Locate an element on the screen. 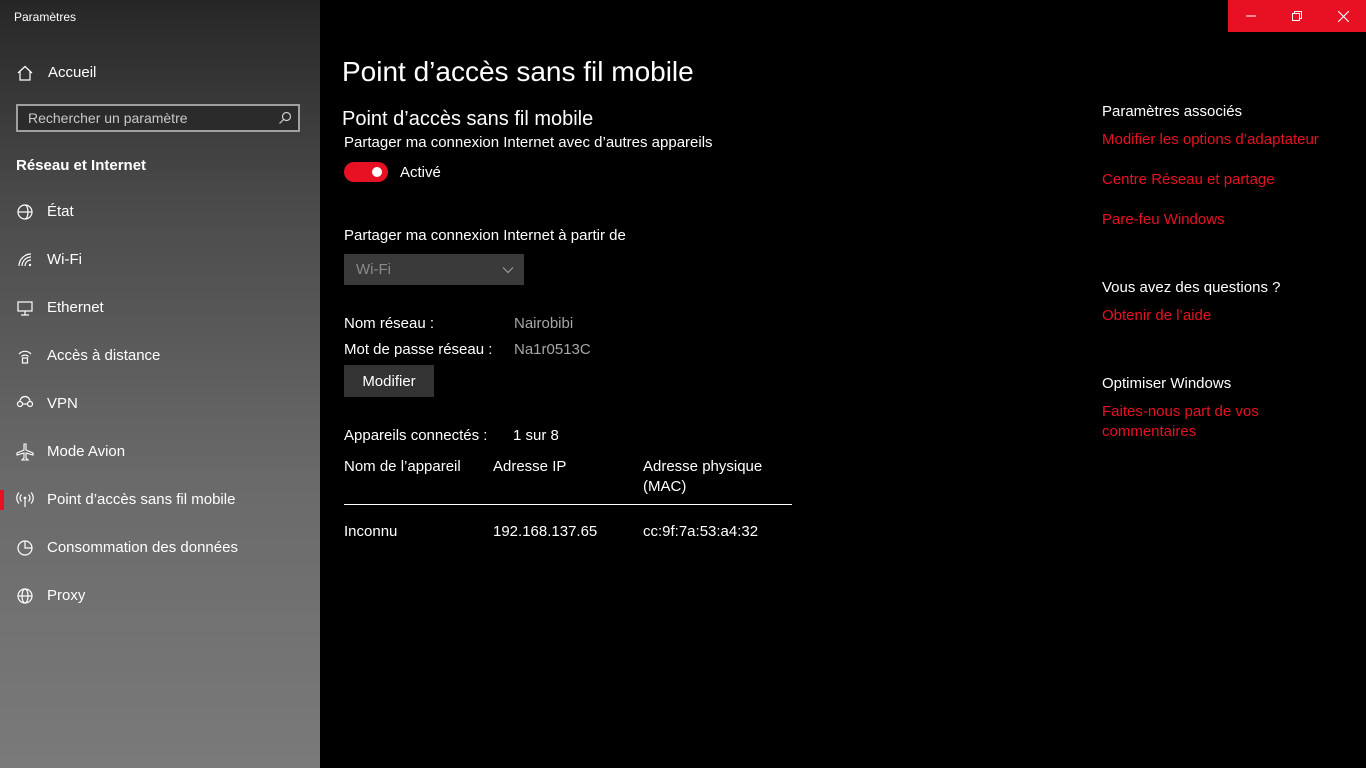  modify-button: Modifier is located at coordinates (389, 381).